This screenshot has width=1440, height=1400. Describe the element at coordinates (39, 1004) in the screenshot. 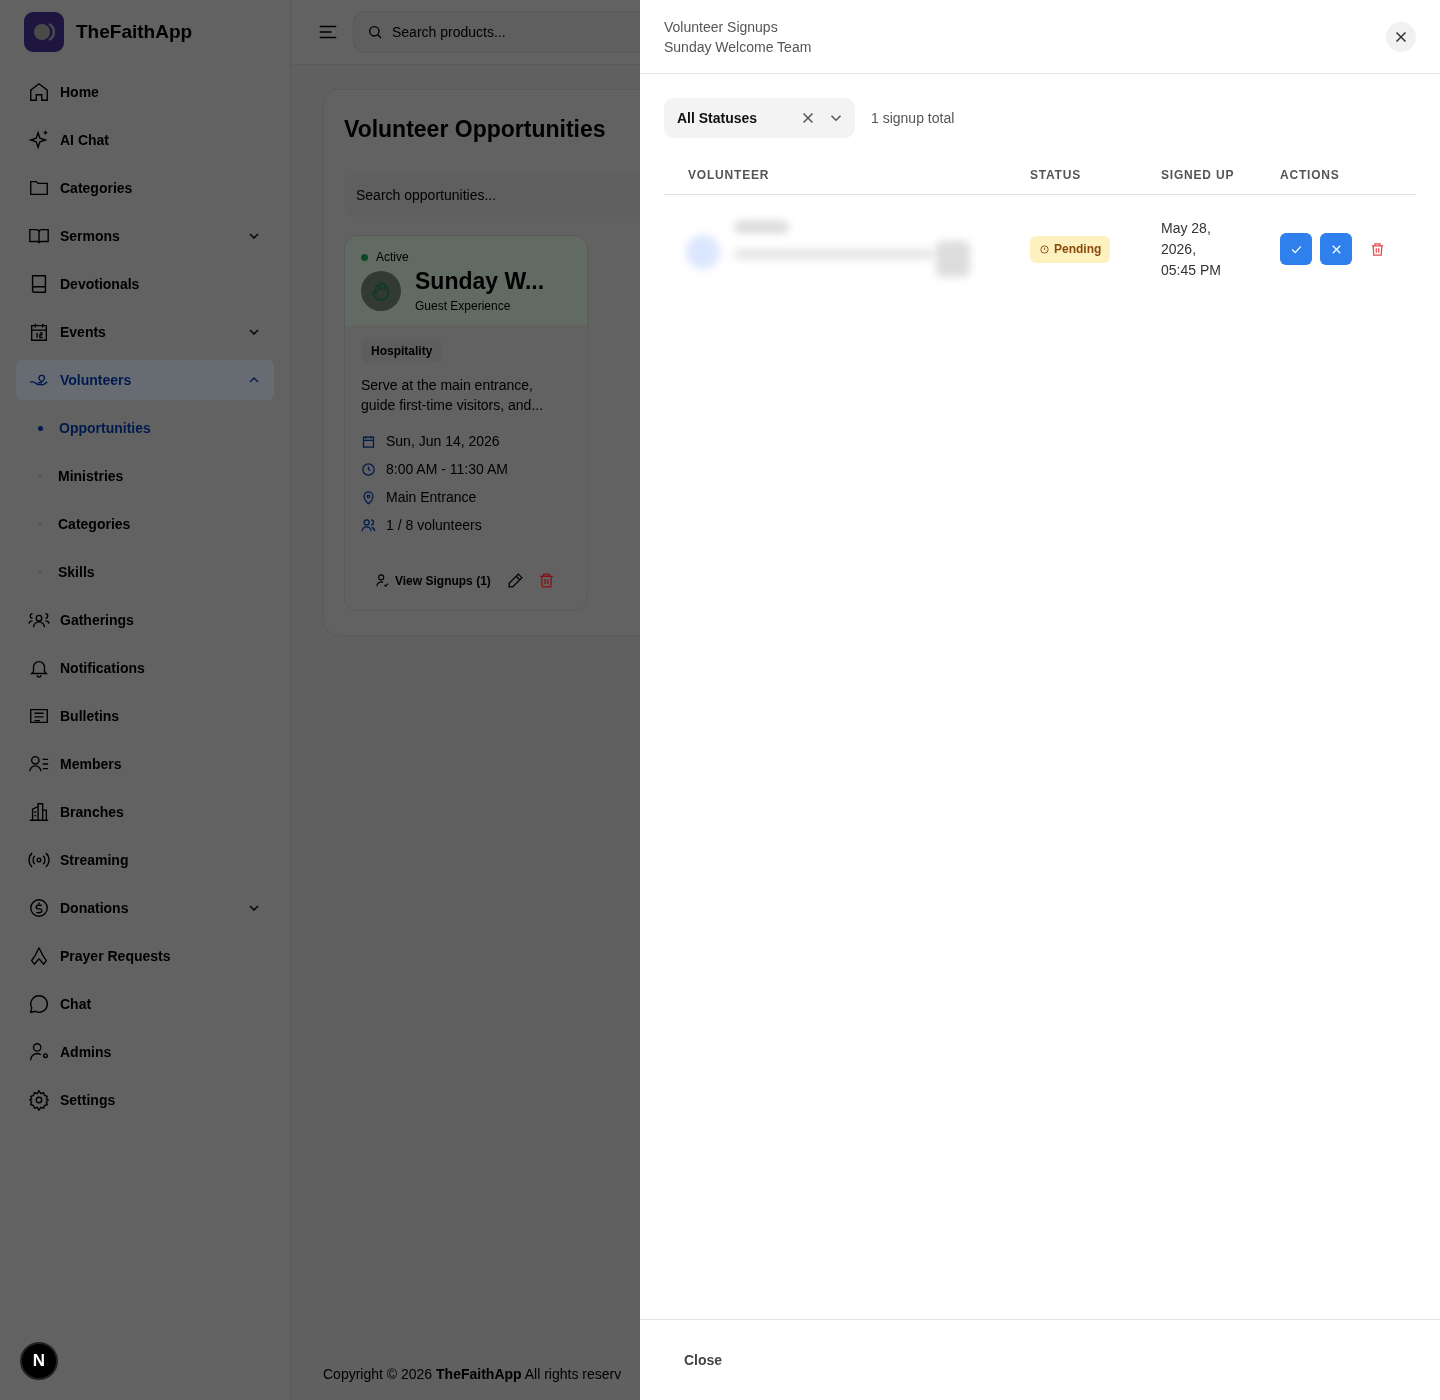

I see `chat-bubble-icon` at that location.